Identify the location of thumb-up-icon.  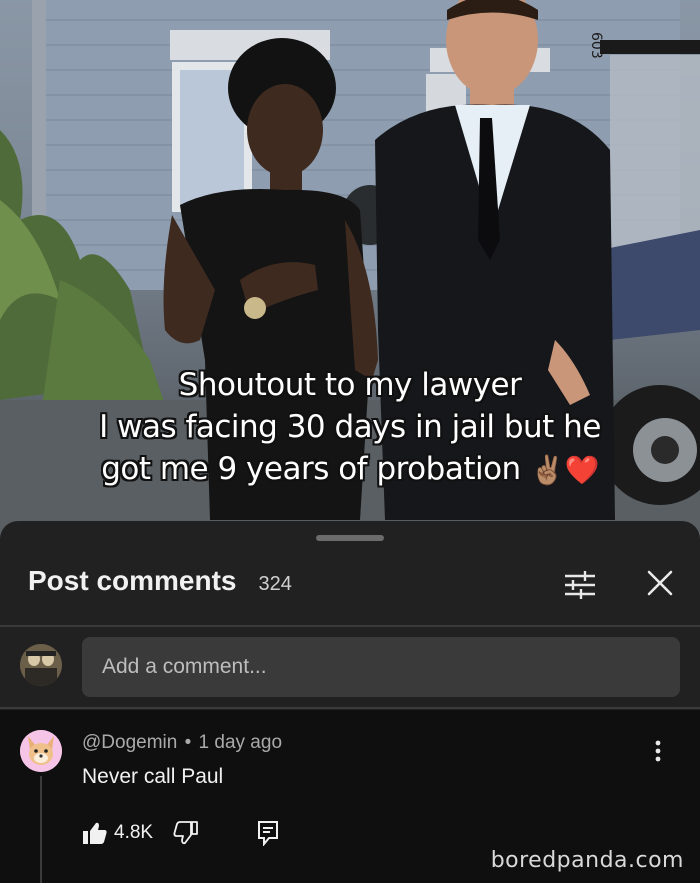
(95, 833).